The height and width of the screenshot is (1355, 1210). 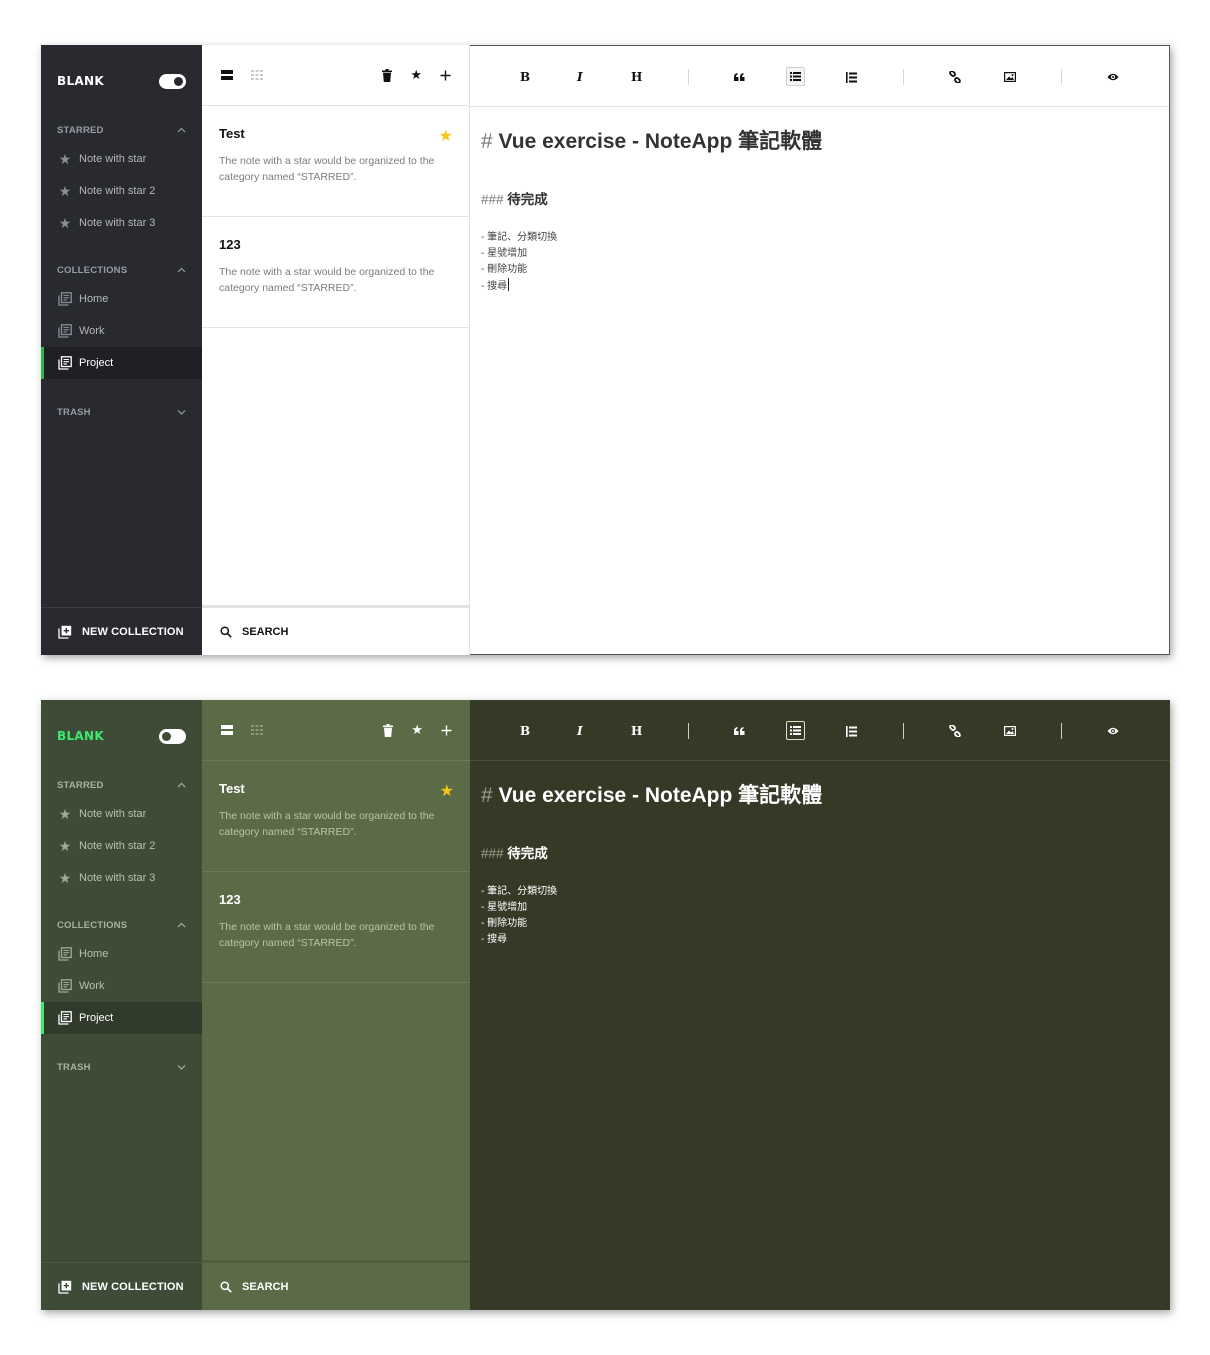 What do you see at coordinates (94, 954) in the screenshot?
I see `sidebar-item-label: Home` at bounding box center [94, 954].